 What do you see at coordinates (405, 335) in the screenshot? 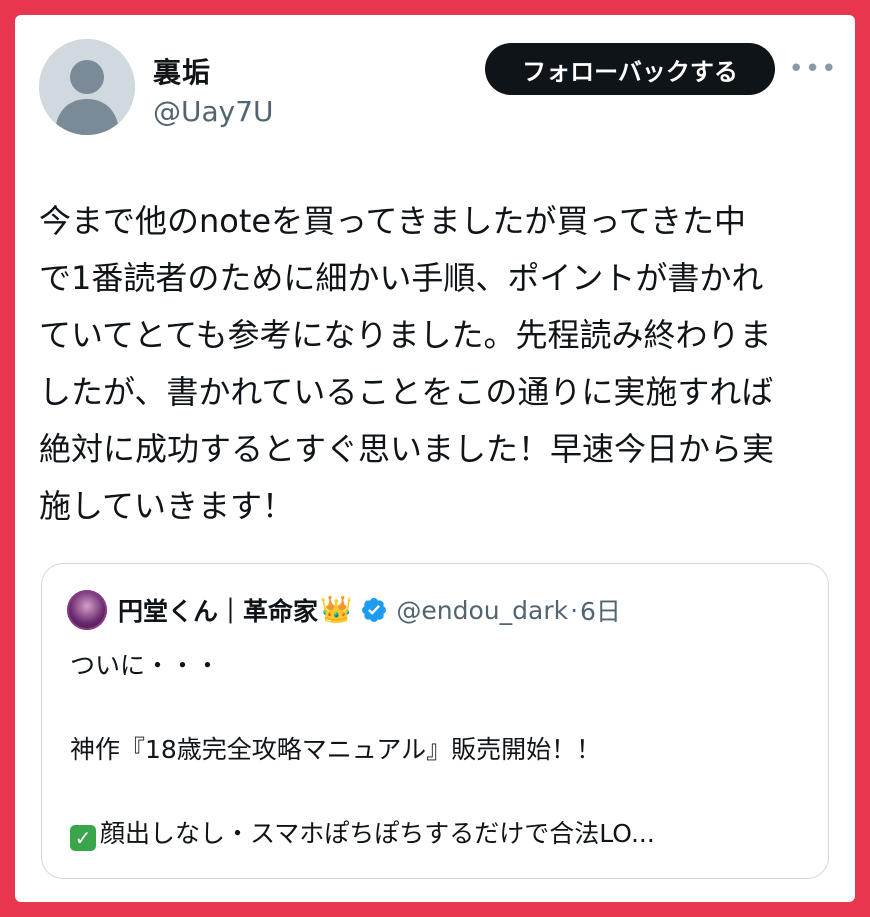
I see `post-text-line: ていてとても参考になりました。先程読み終わりま` at bounding box center [405, 335].